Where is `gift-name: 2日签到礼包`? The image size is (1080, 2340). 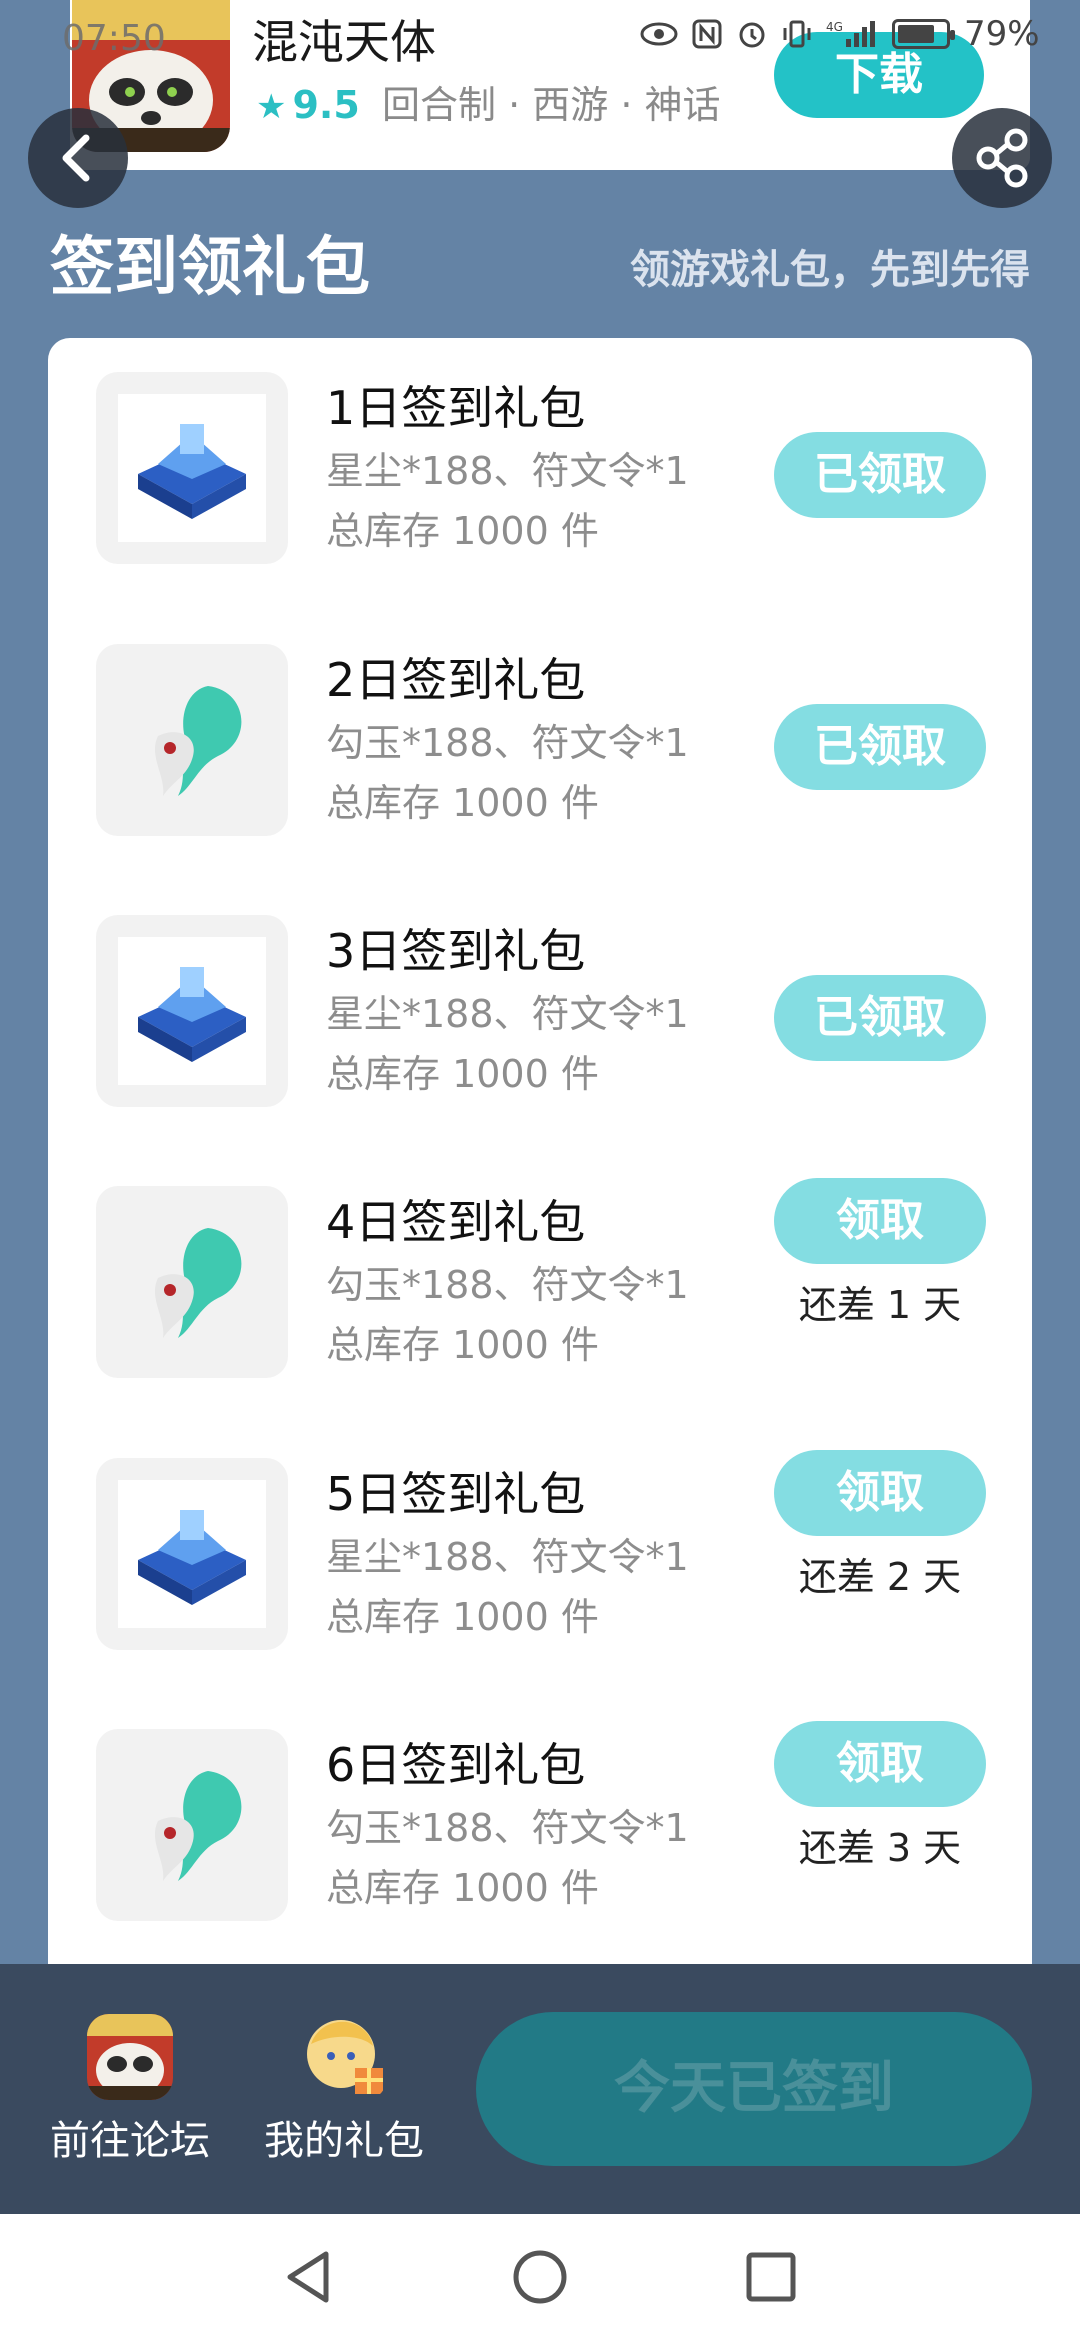
gift-name: 2日签到礼包 is located at coordinates (456, 680).